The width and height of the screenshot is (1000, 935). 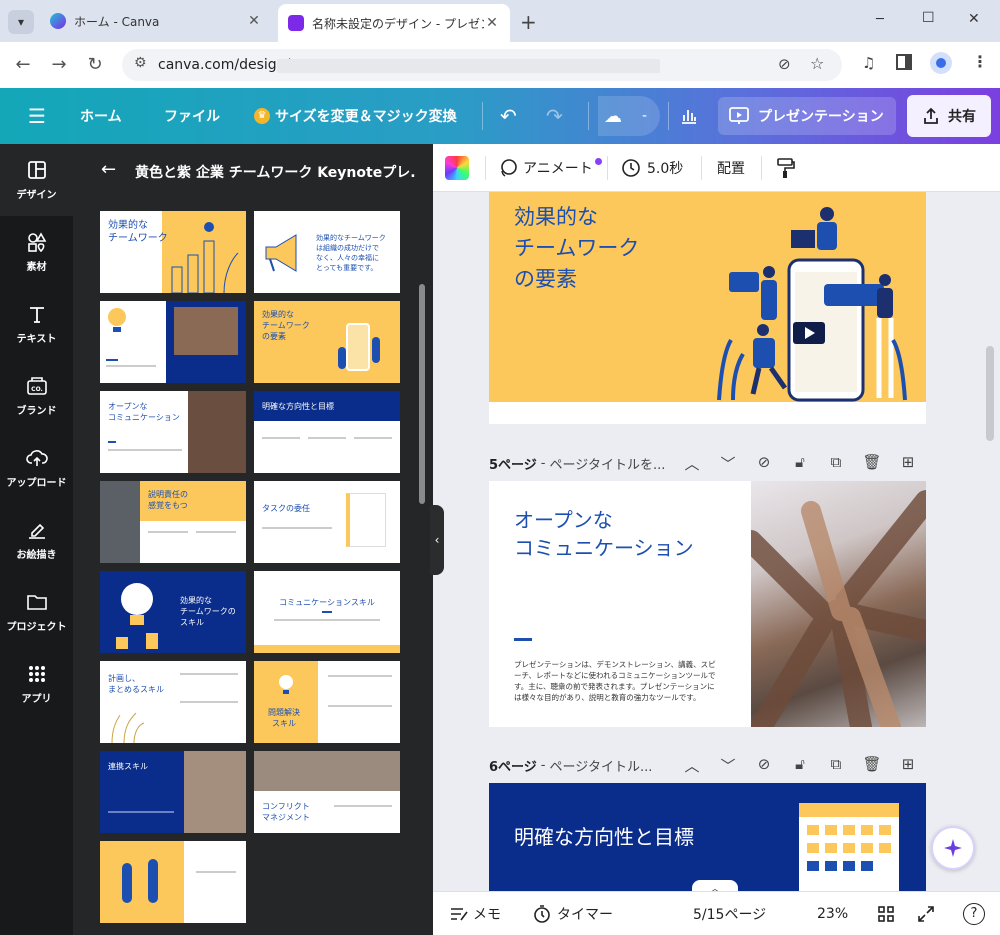 I want to click on cloud-save-icon: ☁ -, so click(x=629, y=116).